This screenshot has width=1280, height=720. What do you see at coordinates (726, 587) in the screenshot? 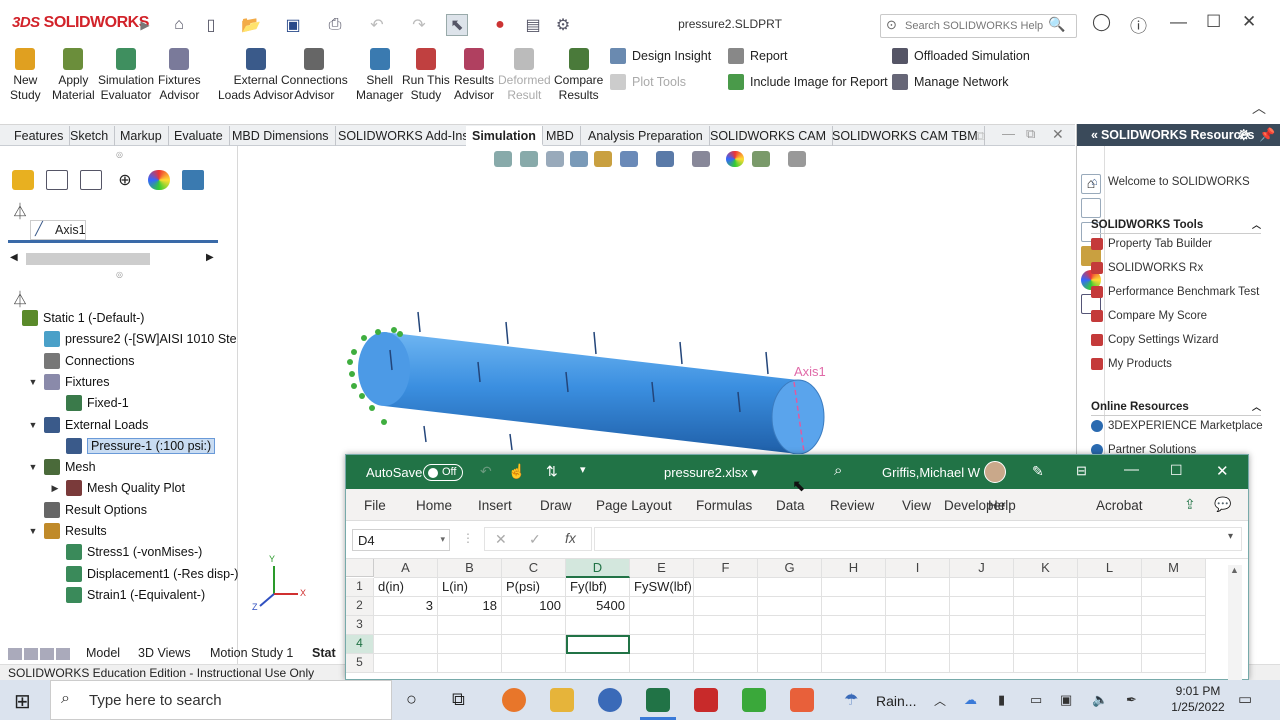
I see `cell-F1` at bounding box center [726, 587].